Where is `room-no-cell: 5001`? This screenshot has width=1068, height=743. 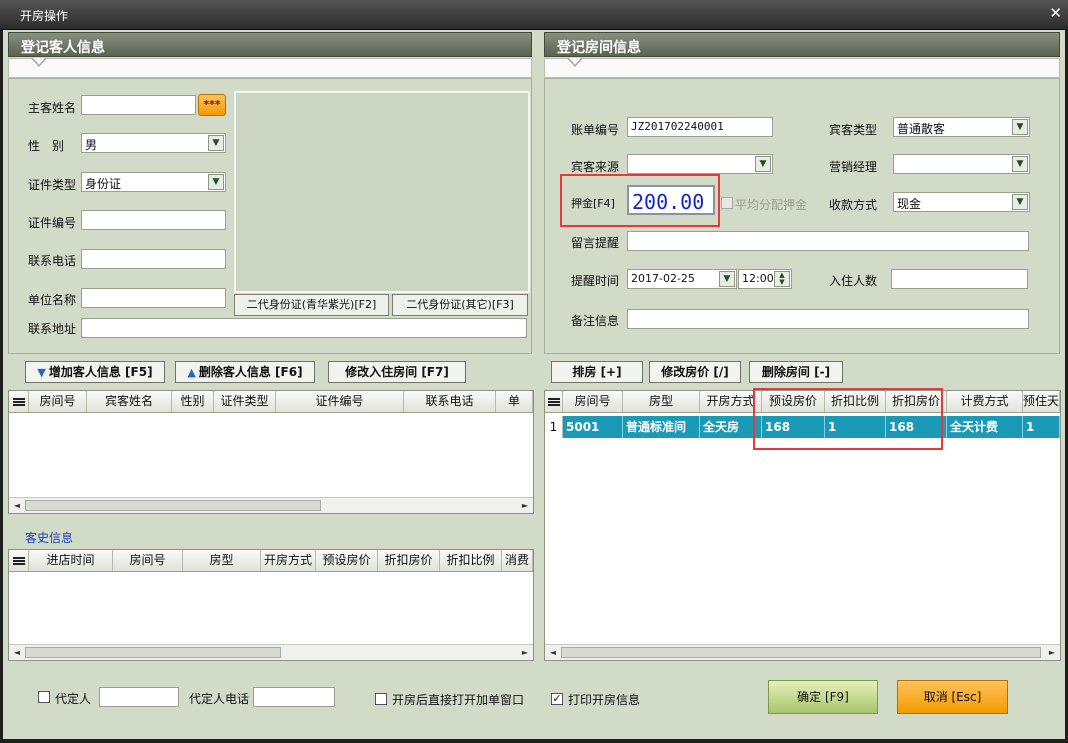 room-no-cell: 5001 is located at coordinates (593, 427).